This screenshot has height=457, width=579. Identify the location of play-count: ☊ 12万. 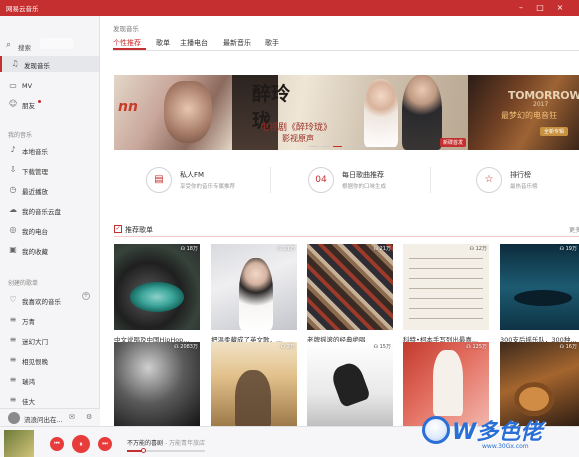
(478, 249).